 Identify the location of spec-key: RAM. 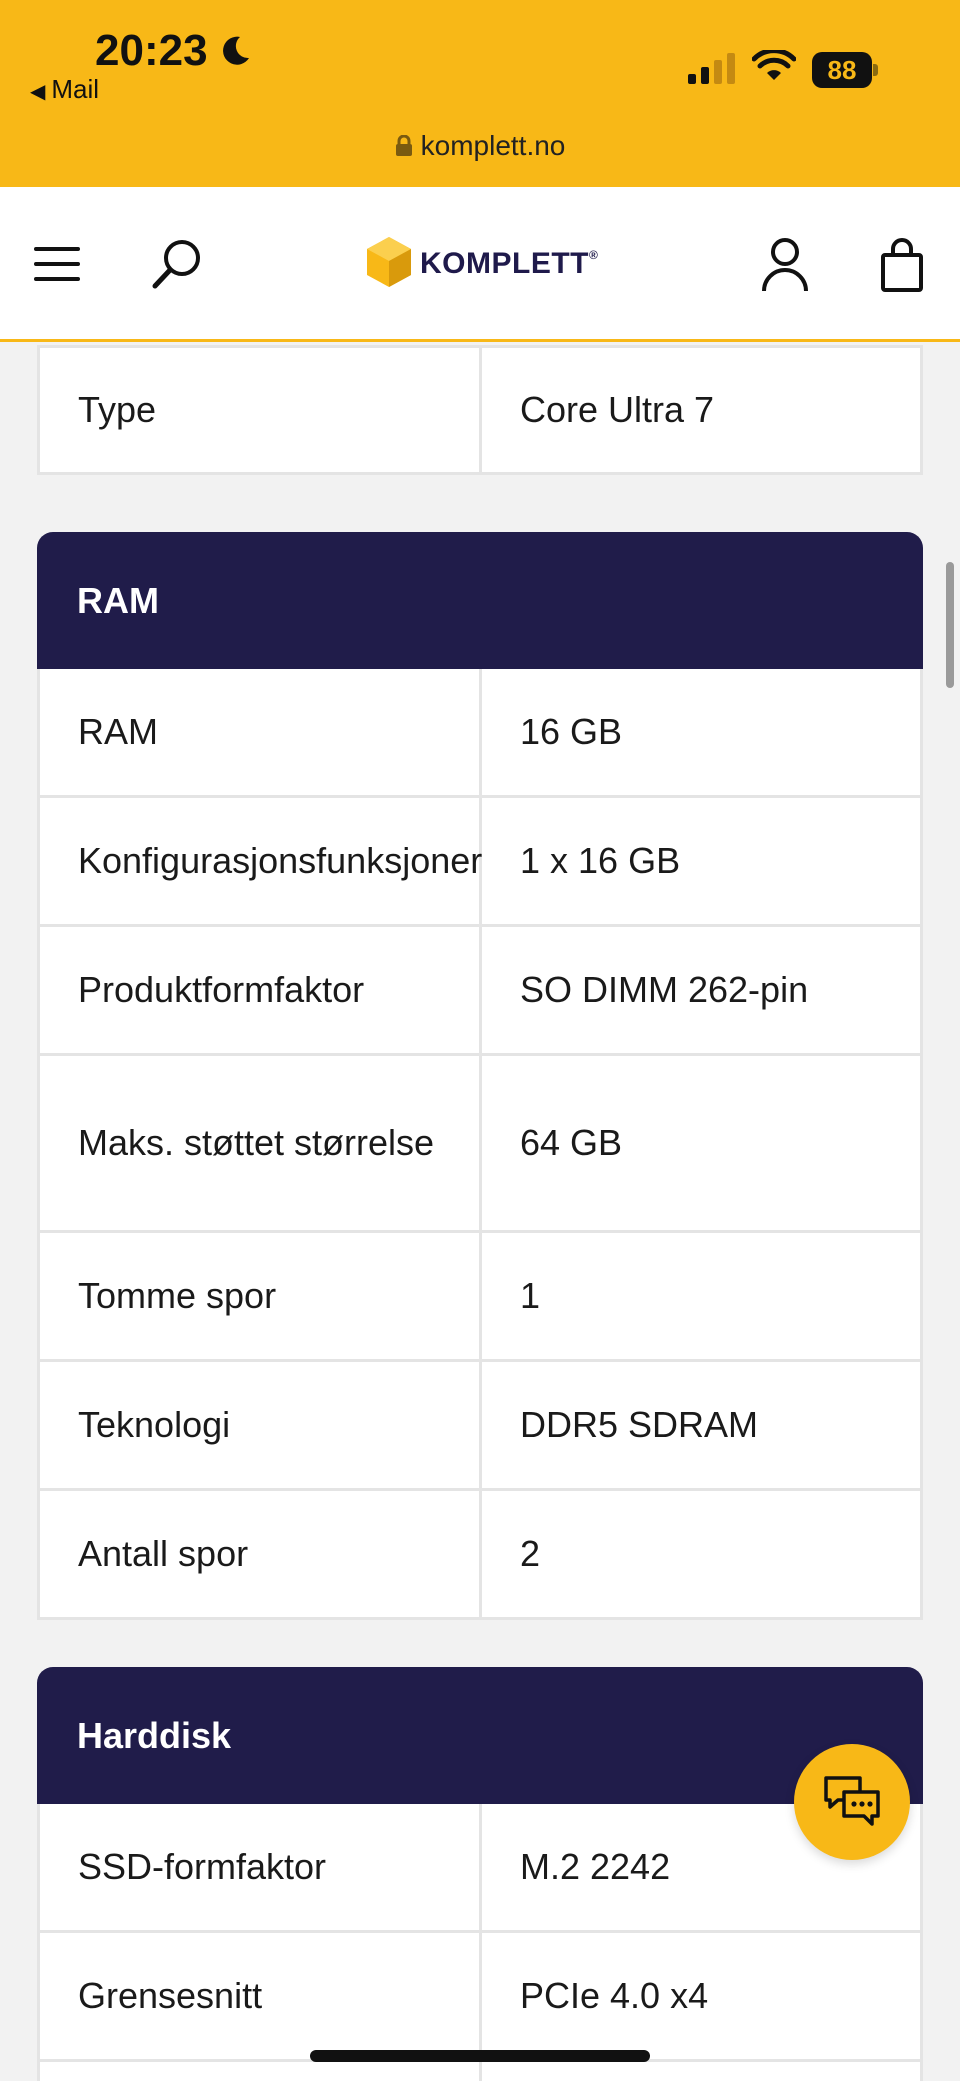
(261, 732).